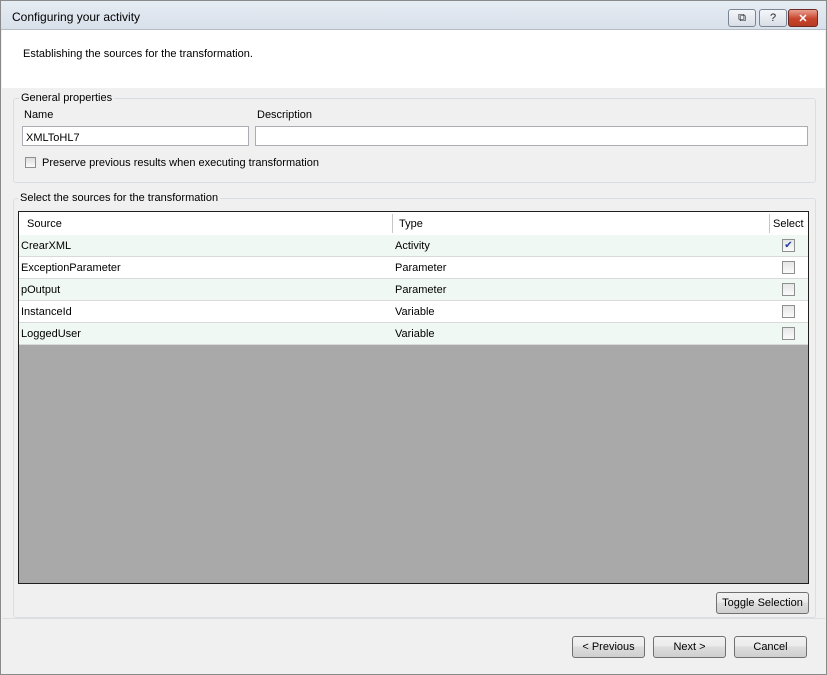  What do you see at coordinates (44, 223) in the screenshot?
I see `column-header-source: Source` at bounding box center [44, 223].